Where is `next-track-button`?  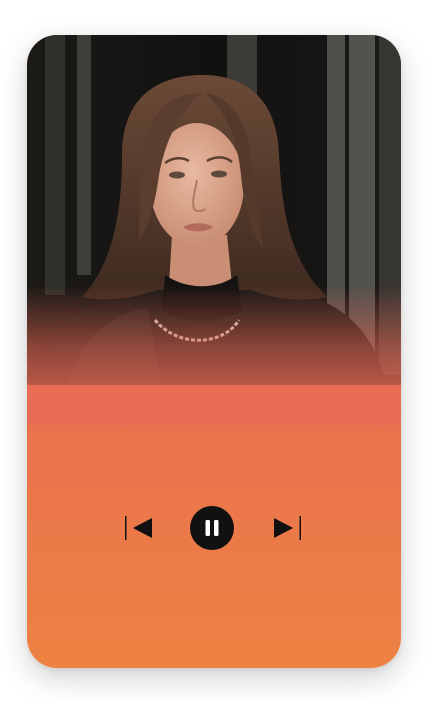
next-track-button is located at coordinates (287, 528).